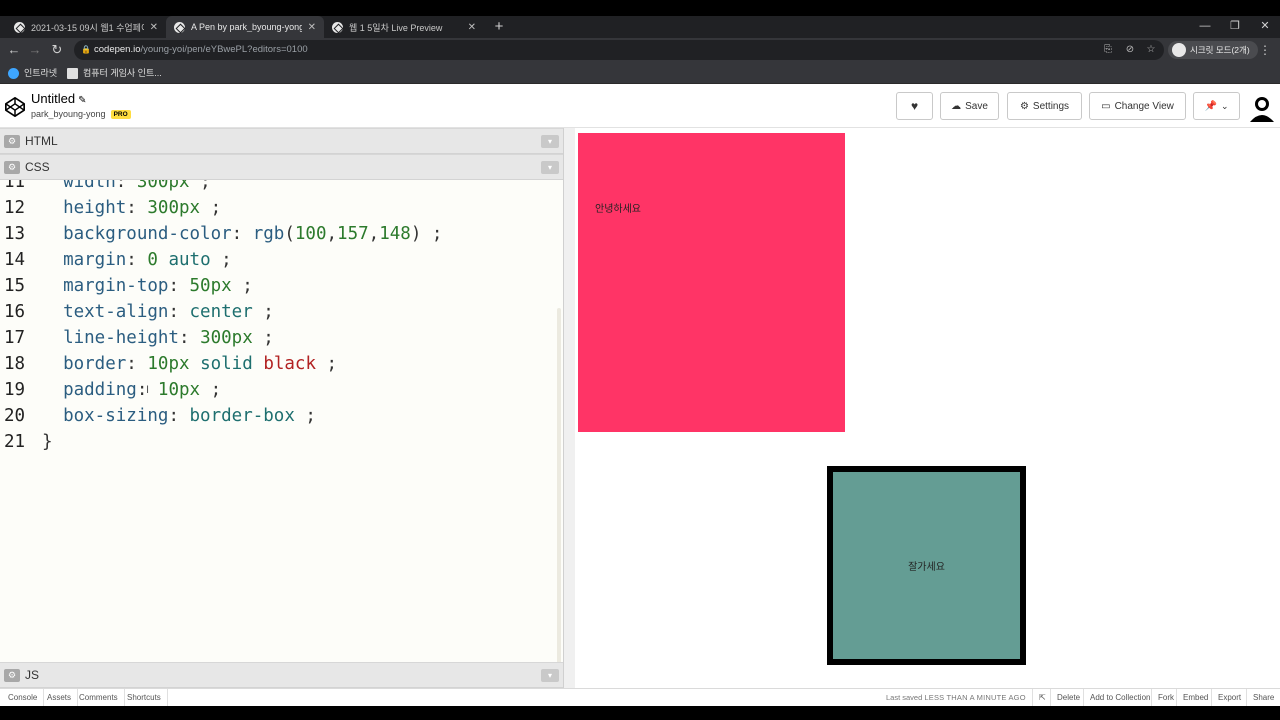  What do you see at coordinates (1137, 106) in the screenshot?
I see `change-view-button: ▭ Change View` at bounding box center [1137, 106].